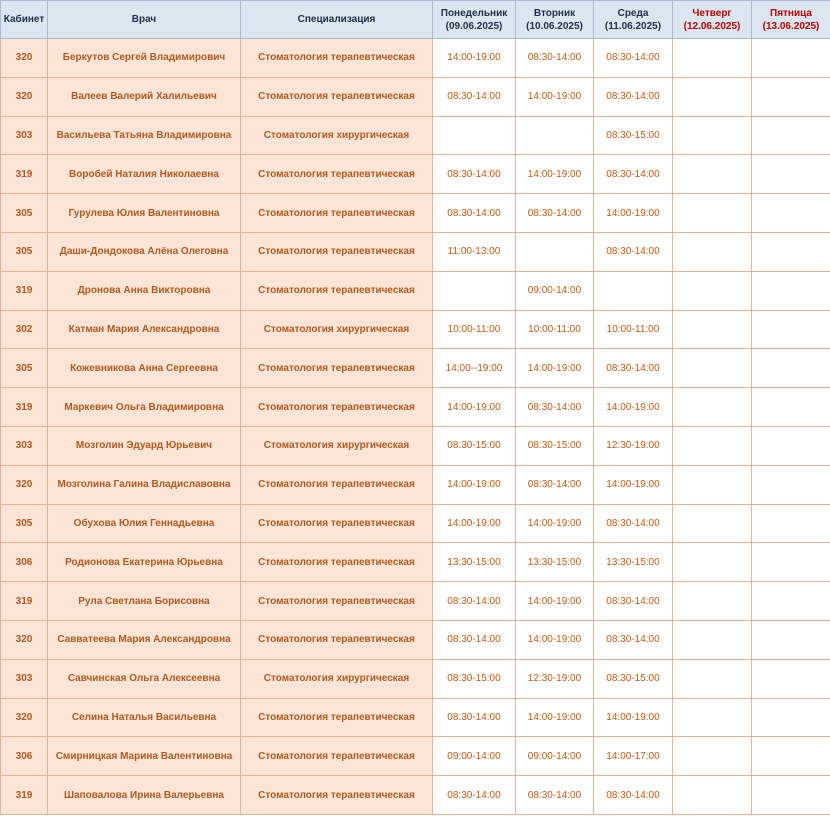  Describe the element at coordinates (144, 96) in the screenshot. I see `doctor-name-cell: Валеев Валерий Халильевич` at that location.